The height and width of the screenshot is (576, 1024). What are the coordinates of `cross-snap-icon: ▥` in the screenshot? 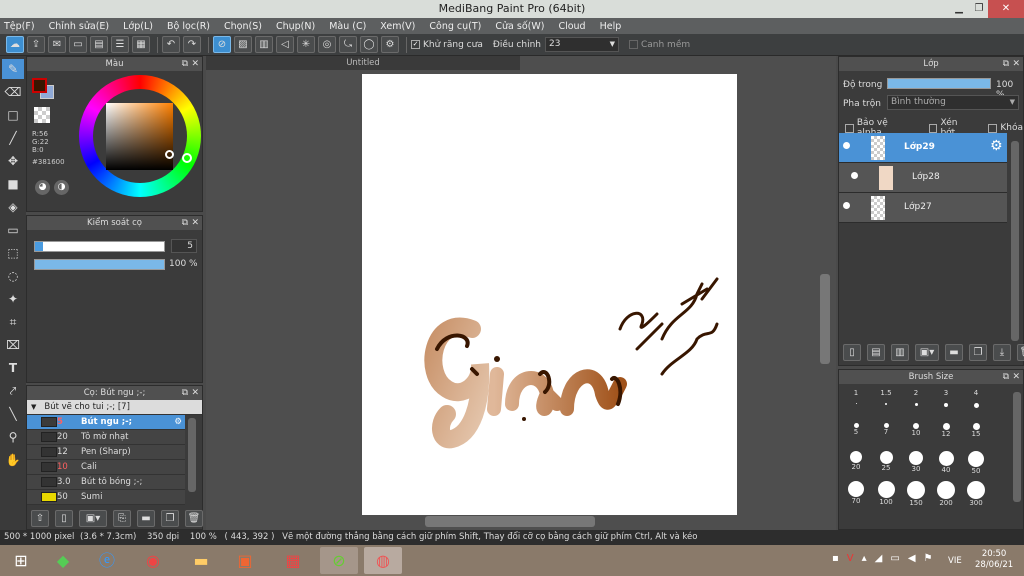 It's located at (264, 44).